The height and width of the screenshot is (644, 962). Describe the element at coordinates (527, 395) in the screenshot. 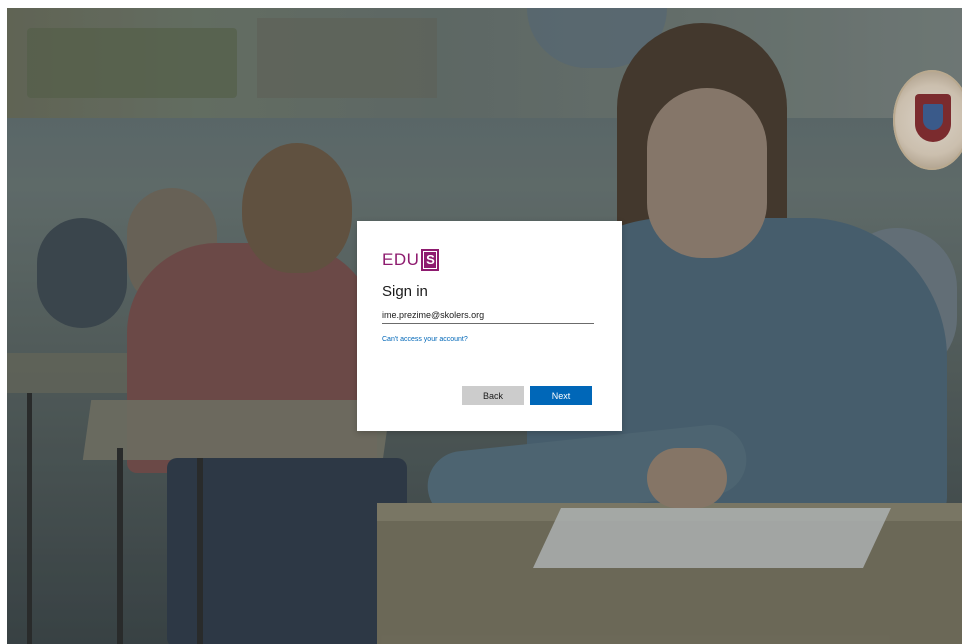

I see `dialog-buttons: Back Next` at that location.